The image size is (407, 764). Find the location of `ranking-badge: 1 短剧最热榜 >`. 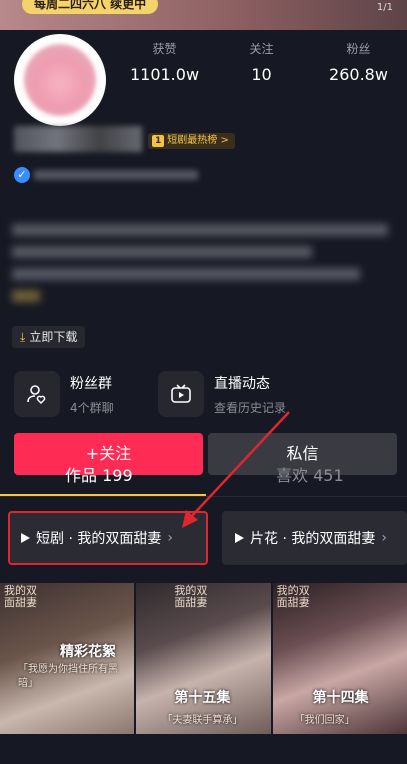

ranking-badge: 1 短剧最热榜 > is located at coordinates (191, 141).